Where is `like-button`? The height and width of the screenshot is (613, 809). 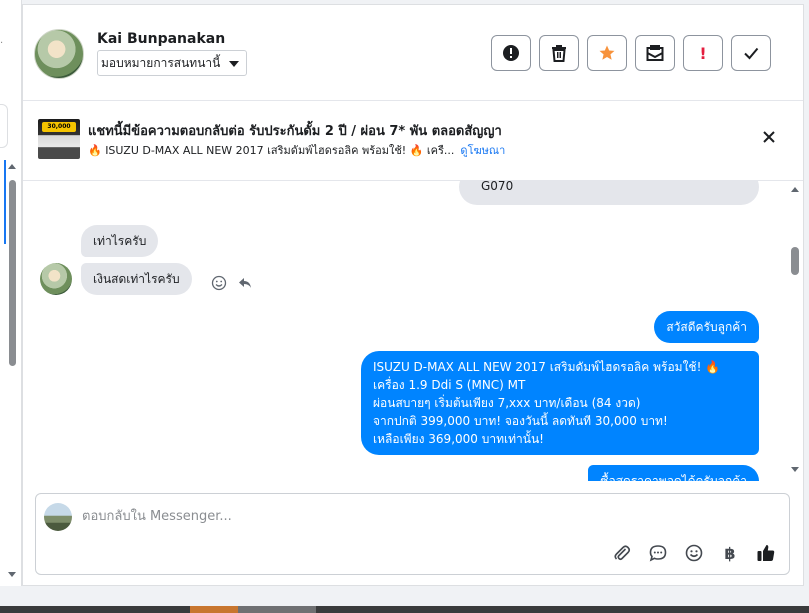 like-button is located at coordinates (766, 553).